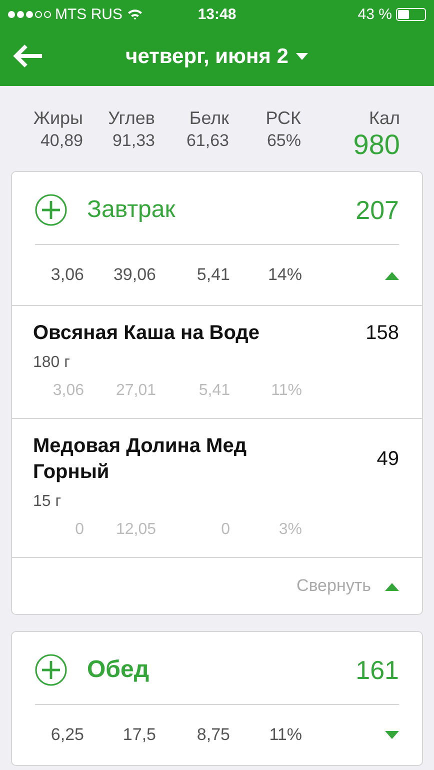 This screenshot has height=770, width=434. I want to click on nutrient-value: 91,33, so click(133, 141).